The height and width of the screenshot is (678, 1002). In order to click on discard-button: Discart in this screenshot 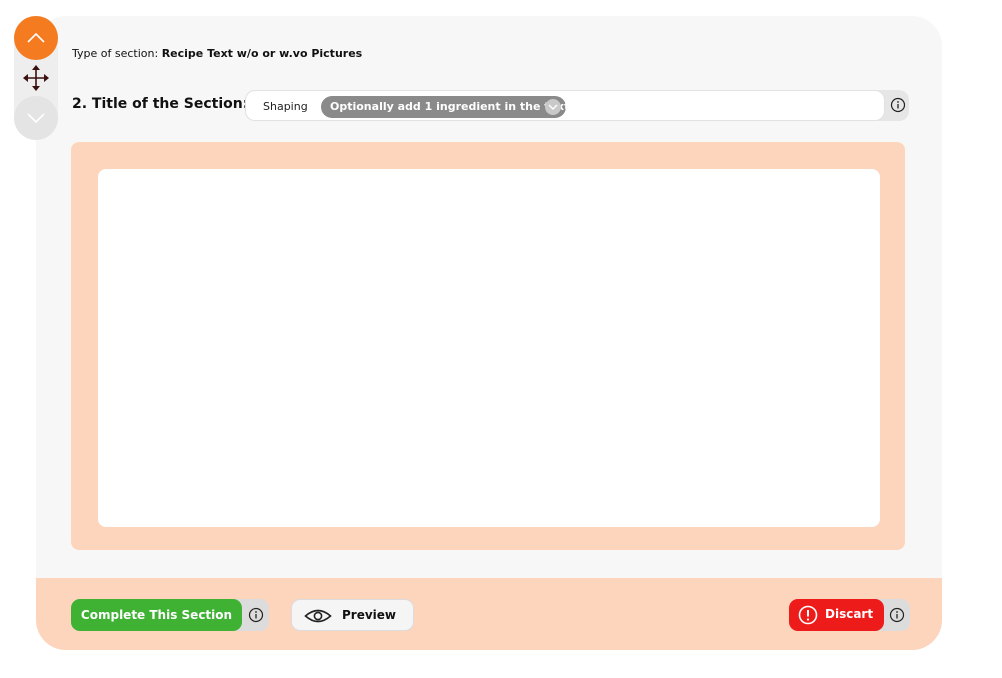, I will do `click(836, 615)`.